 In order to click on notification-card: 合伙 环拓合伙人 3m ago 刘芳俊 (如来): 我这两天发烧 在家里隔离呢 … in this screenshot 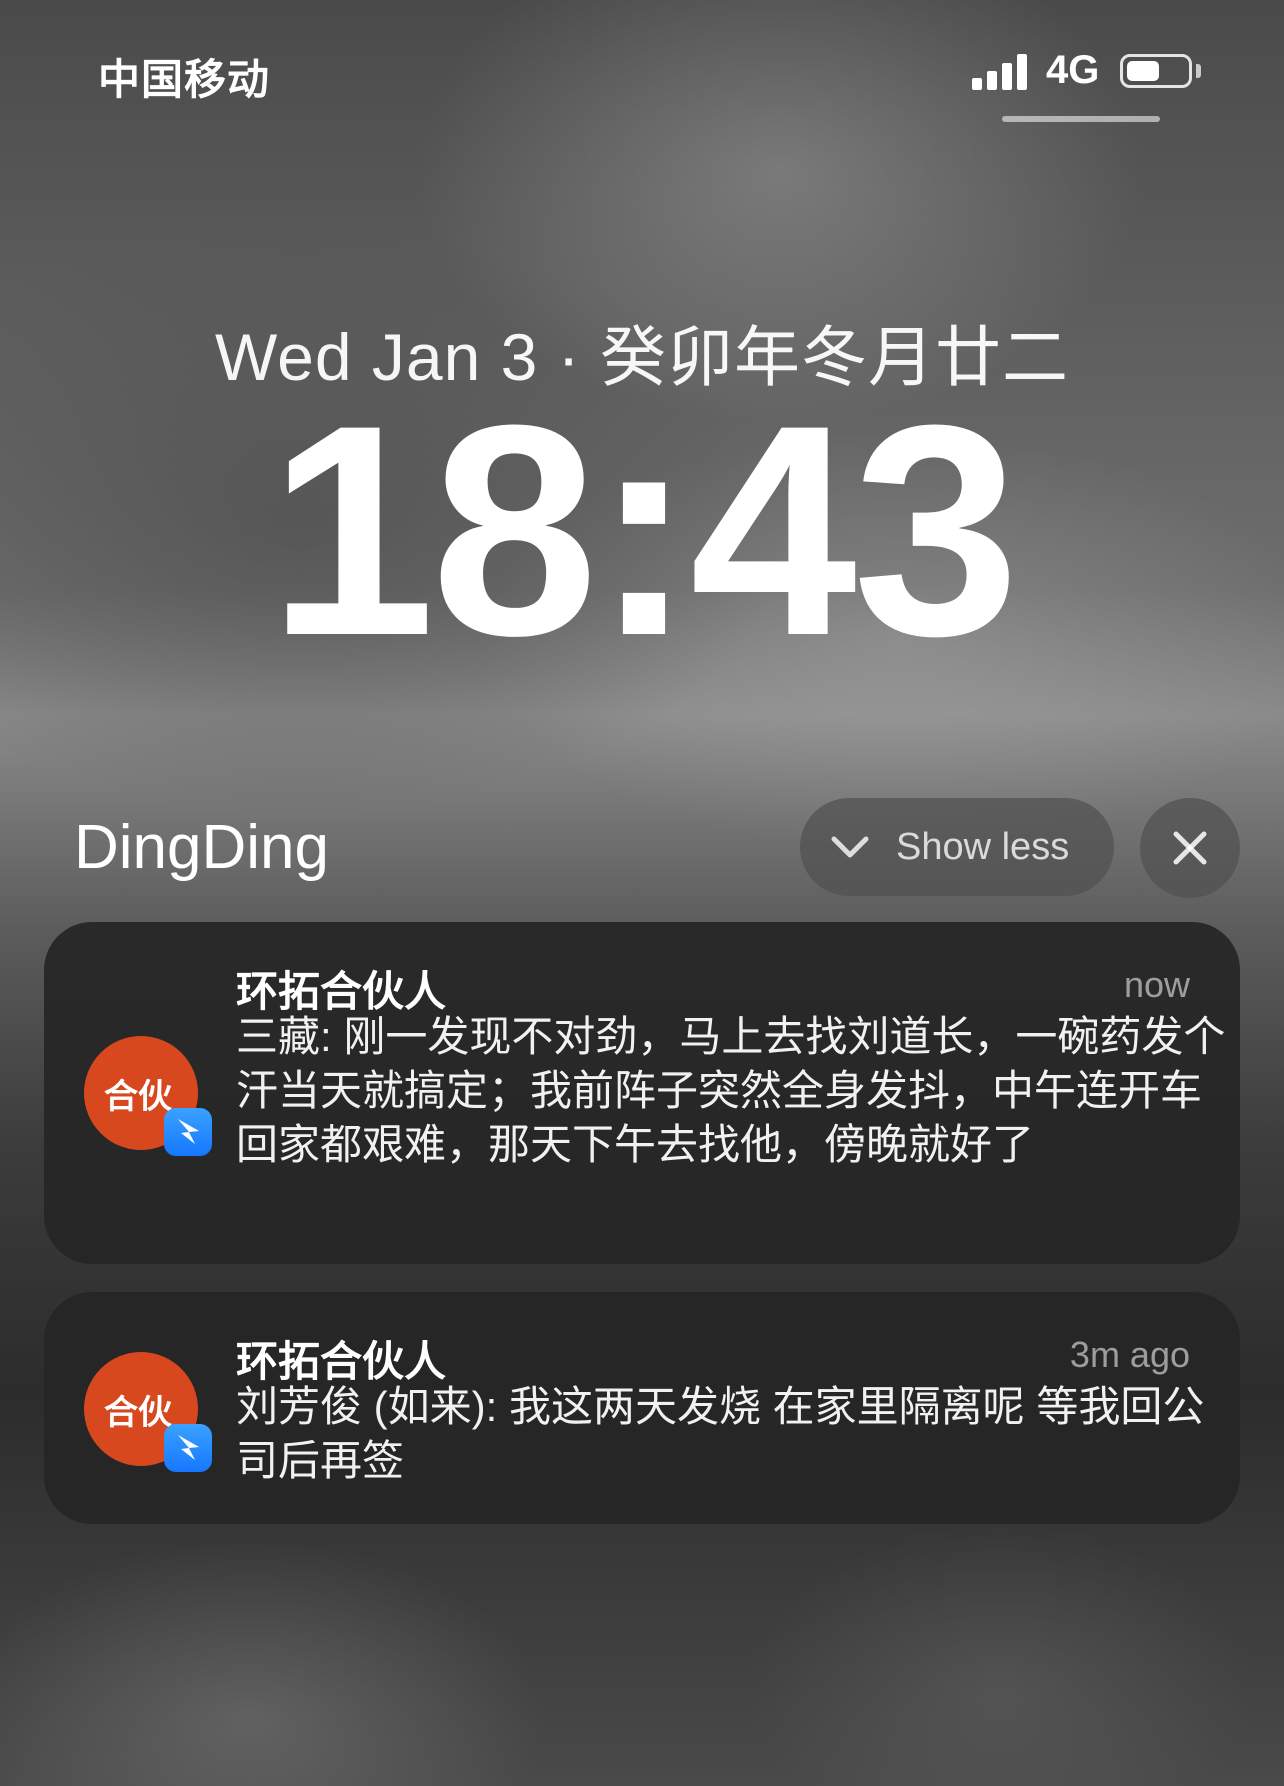, I will do `click(642, 1408)`.